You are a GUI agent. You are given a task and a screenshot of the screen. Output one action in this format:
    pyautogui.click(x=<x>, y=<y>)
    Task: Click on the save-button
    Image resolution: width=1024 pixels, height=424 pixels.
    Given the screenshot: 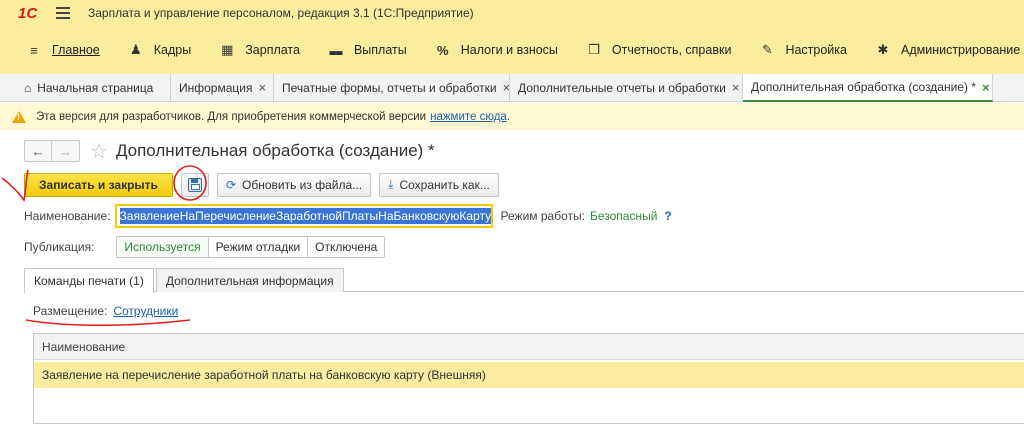 What is the action you would take?
    pyautogui.click(x=194, y=184)
    